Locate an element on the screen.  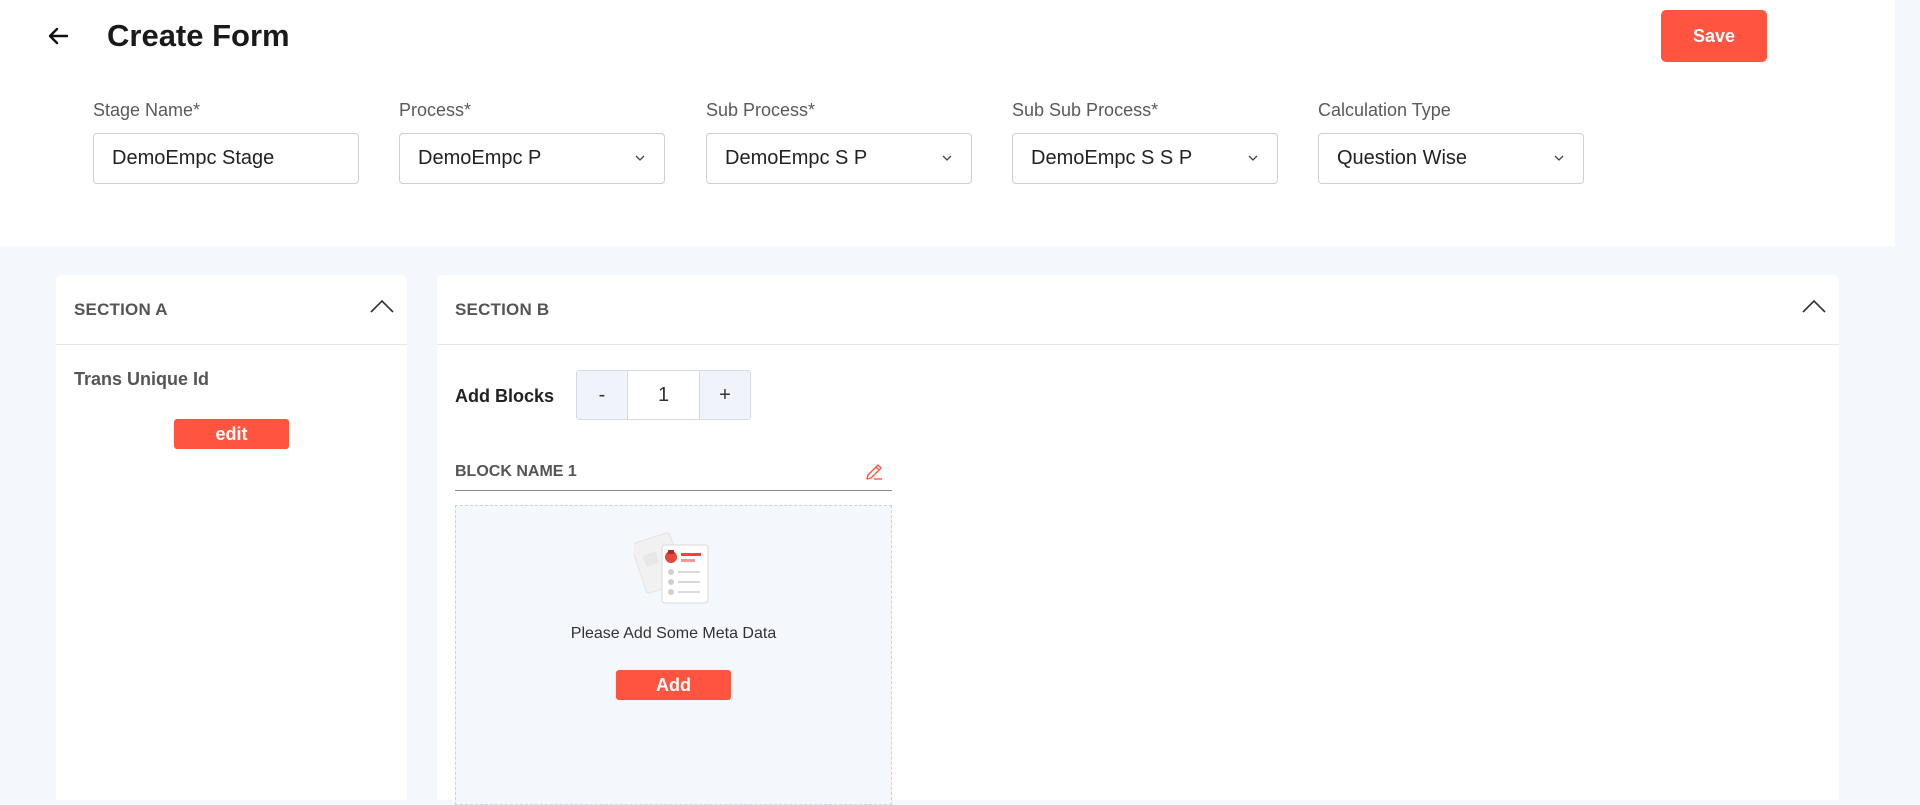
increment-button: + is located at coordinates (725, 395).